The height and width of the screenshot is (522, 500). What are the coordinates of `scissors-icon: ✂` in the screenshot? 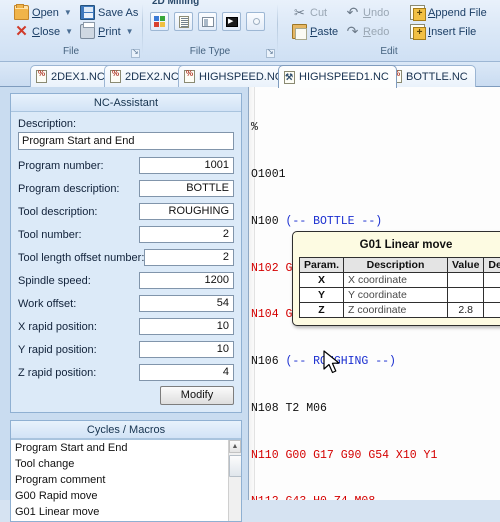 It's located at (299, 12).